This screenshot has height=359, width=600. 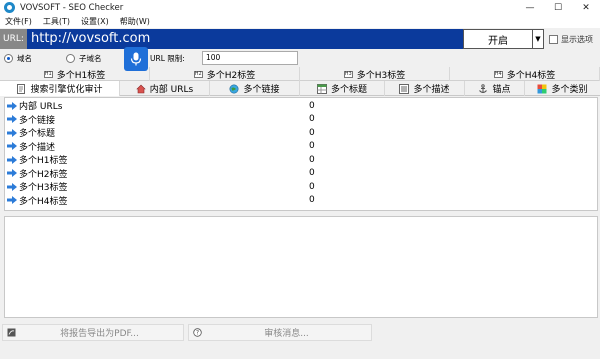 What do you see at coordinates (57, 21) in the screenshot?
I see `menu-tools: 工具(T)` at bounding box center [57, 21].